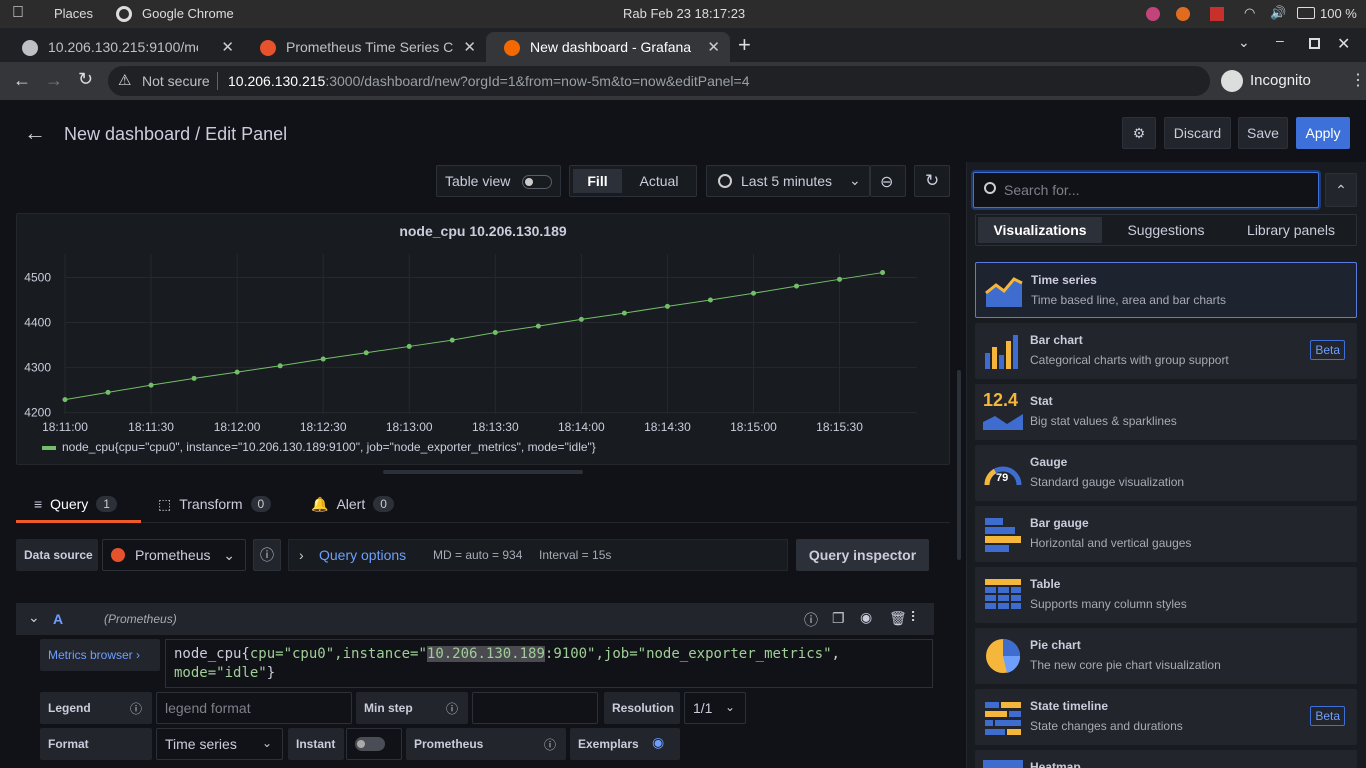 The height and width of the screenshot is (768, 1366). I want to click on collapse-icon: ⌄, so click(34, 617).